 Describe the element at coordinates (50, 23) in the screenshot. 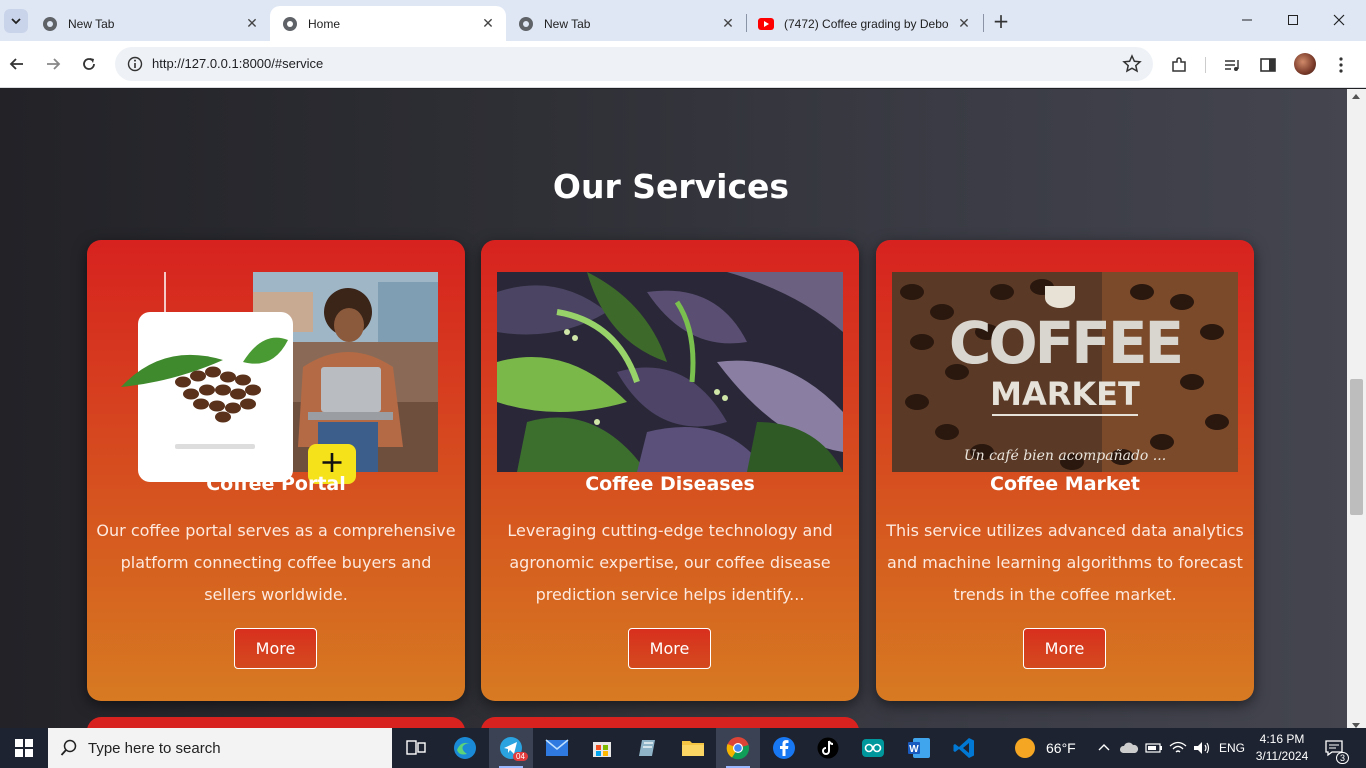

I see `chrome-icon` at that location.